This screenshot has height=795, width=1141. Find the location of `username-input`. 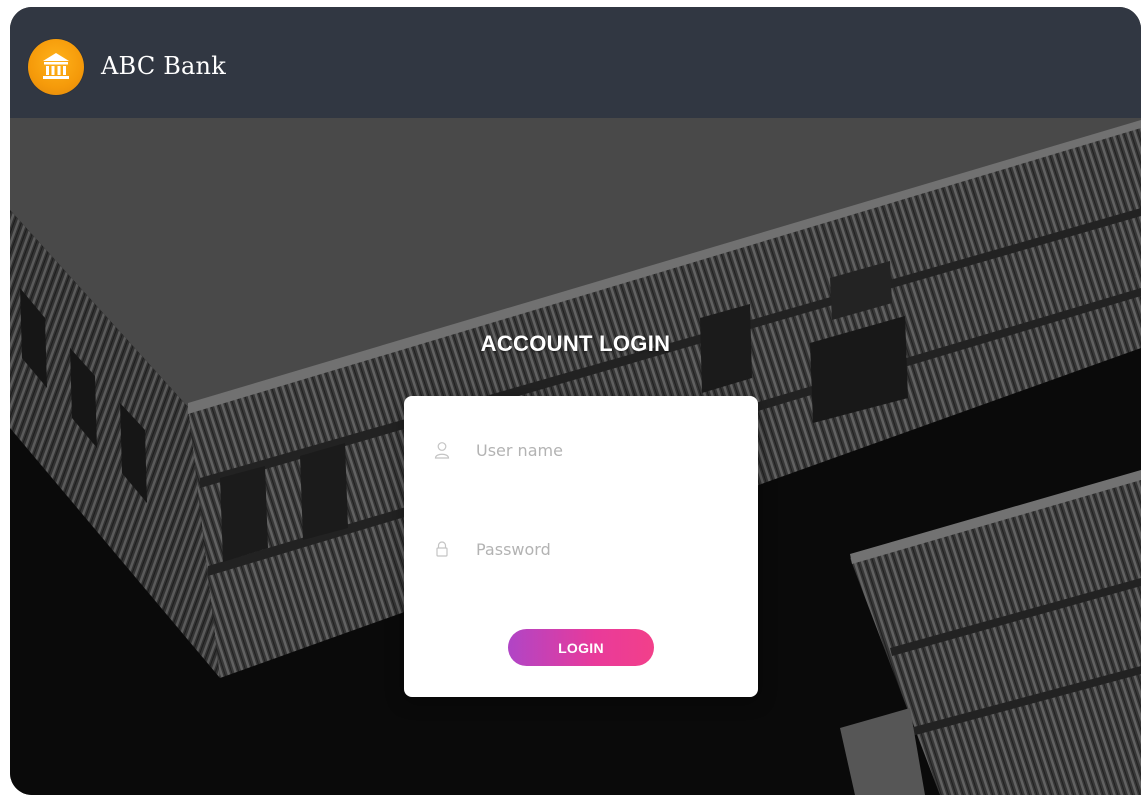

username-input is located at coordinates (606, 450).